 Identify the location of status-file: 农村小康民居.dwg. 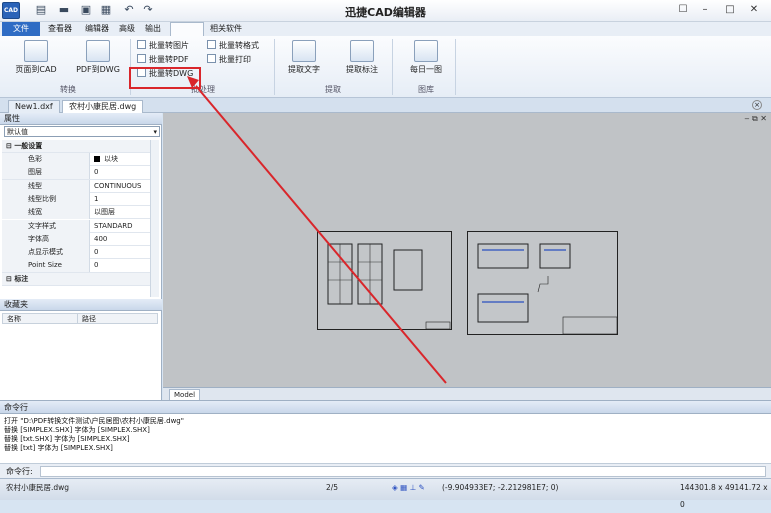
(38, 487).